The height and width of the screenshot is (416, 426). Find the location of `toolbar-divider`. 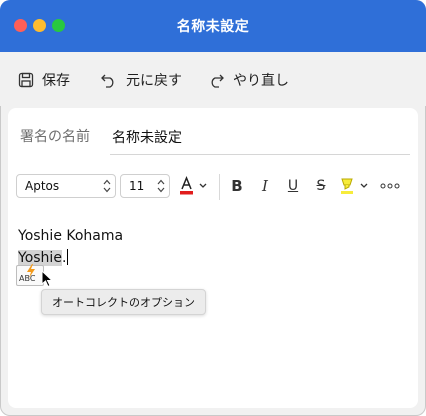

toolbar-divider is located at coordinates (219, 187).